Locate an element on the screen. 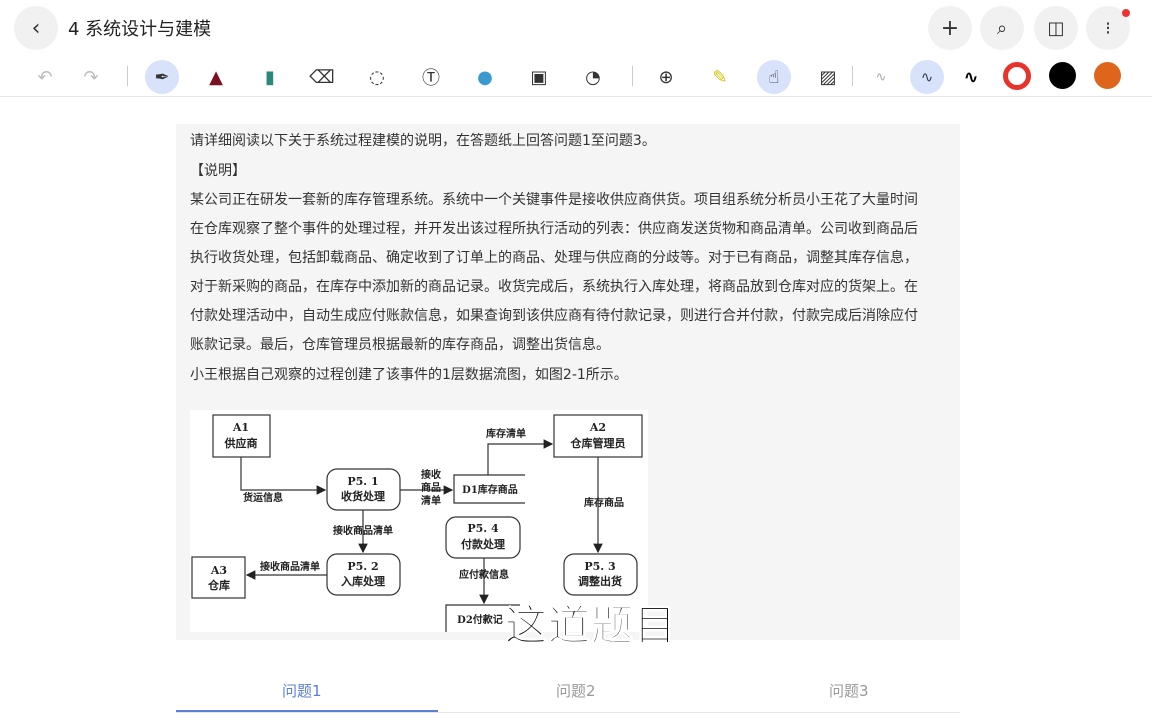 This screenshot has width=1152, height=720. tab-question-3: 问题3 is located at coordinates (849, 690).